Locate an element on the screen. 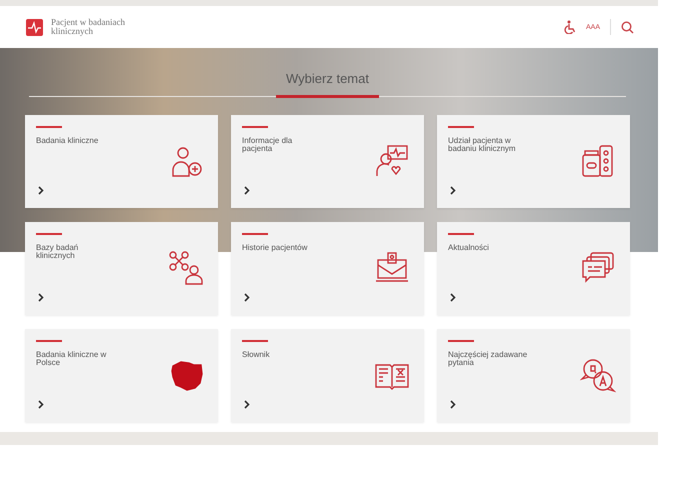  topic-card: Informacje dla pacjenta is located at coordinates (327, 161).